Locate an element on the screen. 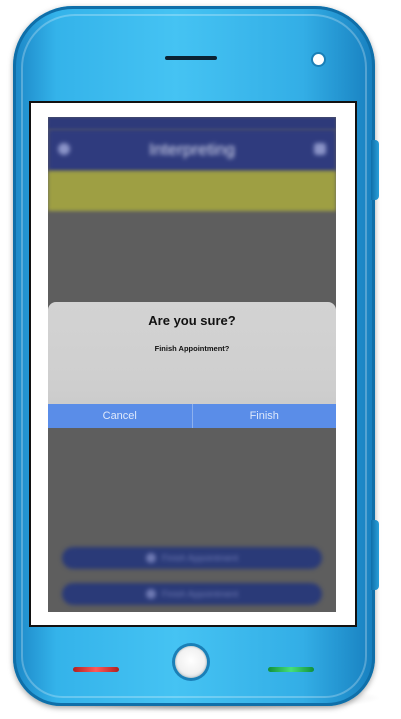 This screenshot has width=401, height=719. end-call-icon is located at coordinates (96, 669).